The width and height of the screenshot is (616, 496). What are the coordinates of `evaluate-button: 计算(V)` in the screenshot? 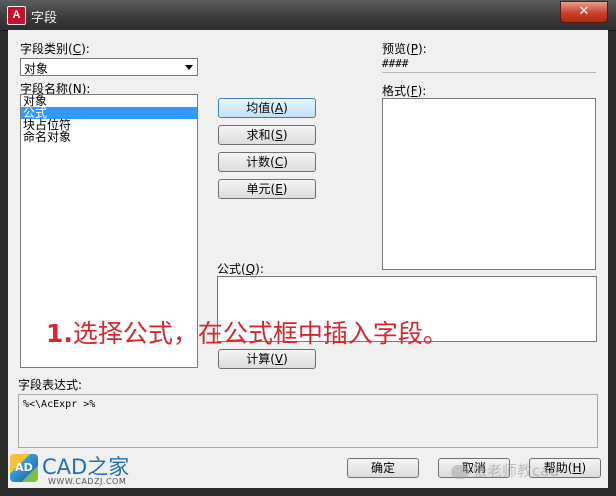 It's located at (267, 359).